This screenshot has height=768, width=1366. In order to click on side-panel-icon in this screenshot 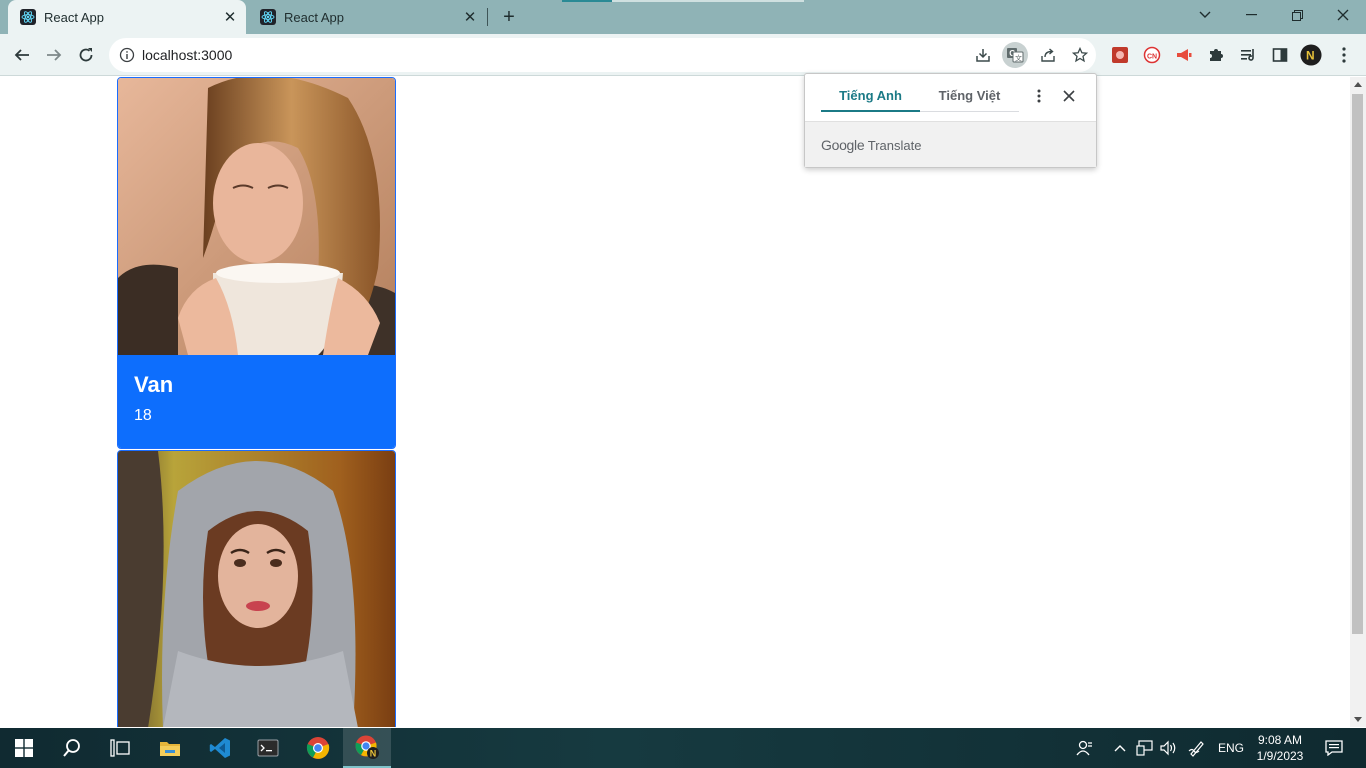, I will do `click(1280, 55)`.